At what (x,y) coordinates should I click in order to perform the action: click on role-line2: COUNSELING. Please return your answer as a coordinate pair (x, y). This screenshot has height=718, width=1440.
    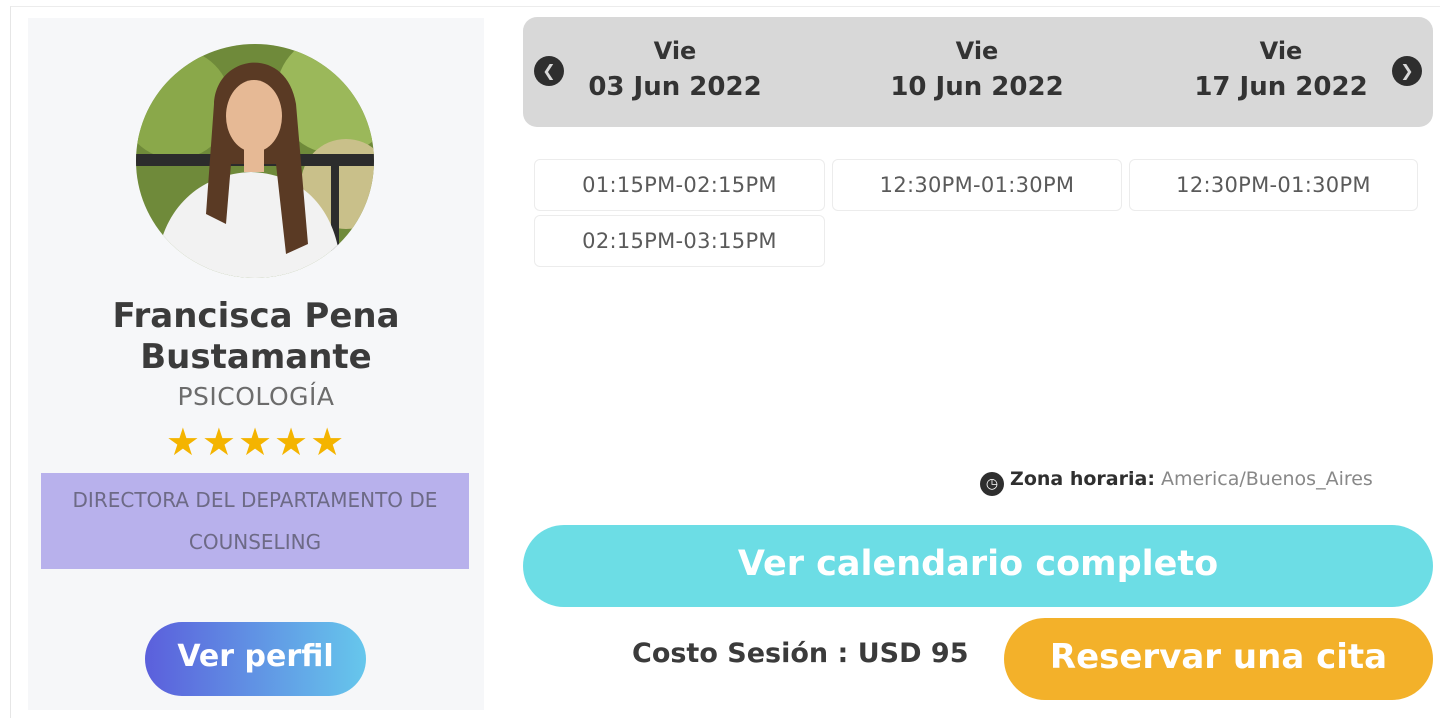
    Looking at the image, I should click on (255, 542).